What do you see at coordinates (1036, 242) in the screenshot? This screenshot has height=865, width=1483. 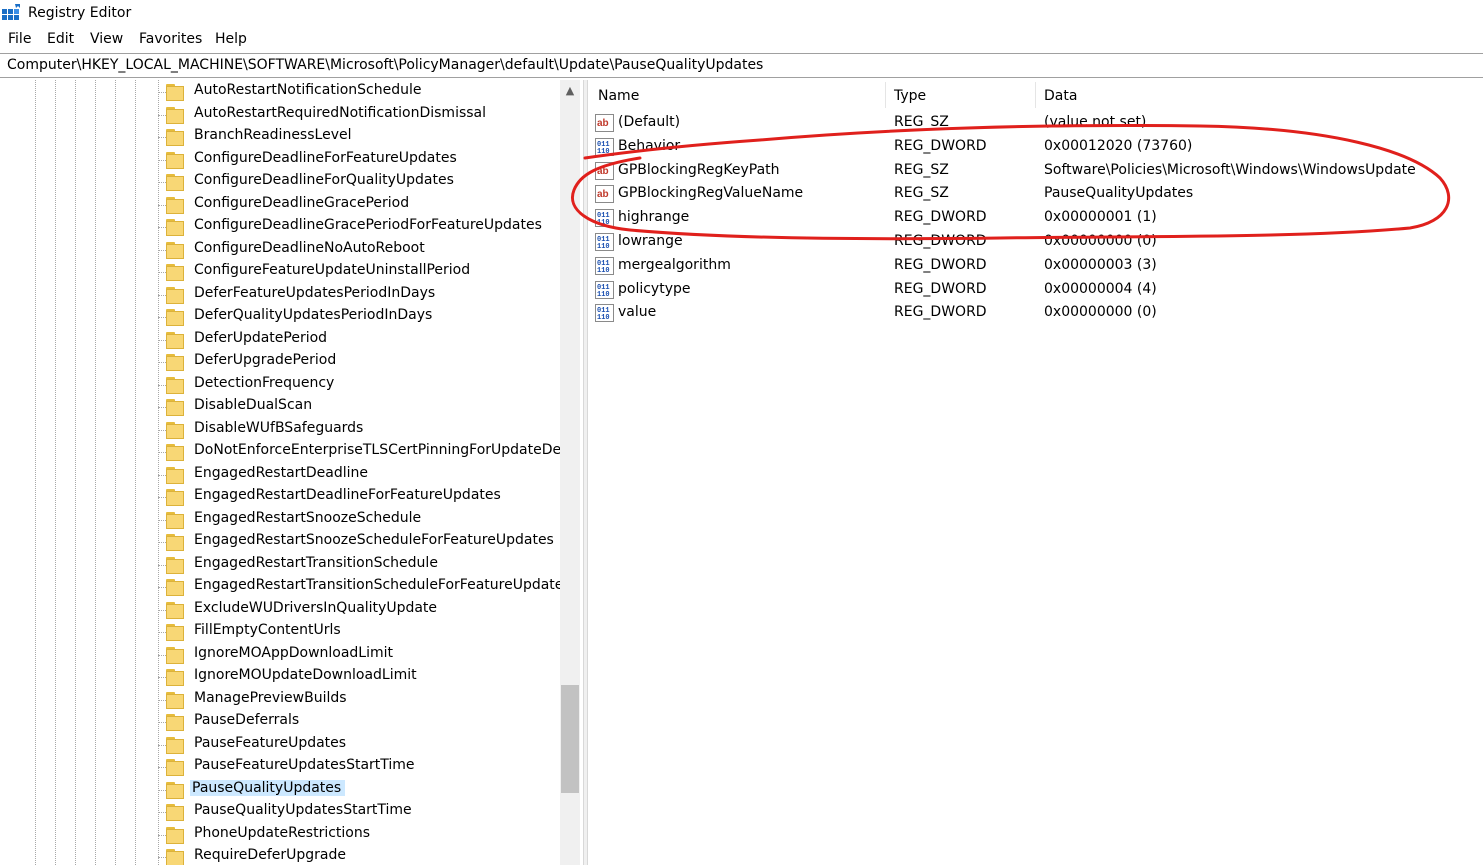 I see `value-row: 011 110 lowrange REG_DWORD 0x00000000 (0)` at bounding box center [1036, 242].